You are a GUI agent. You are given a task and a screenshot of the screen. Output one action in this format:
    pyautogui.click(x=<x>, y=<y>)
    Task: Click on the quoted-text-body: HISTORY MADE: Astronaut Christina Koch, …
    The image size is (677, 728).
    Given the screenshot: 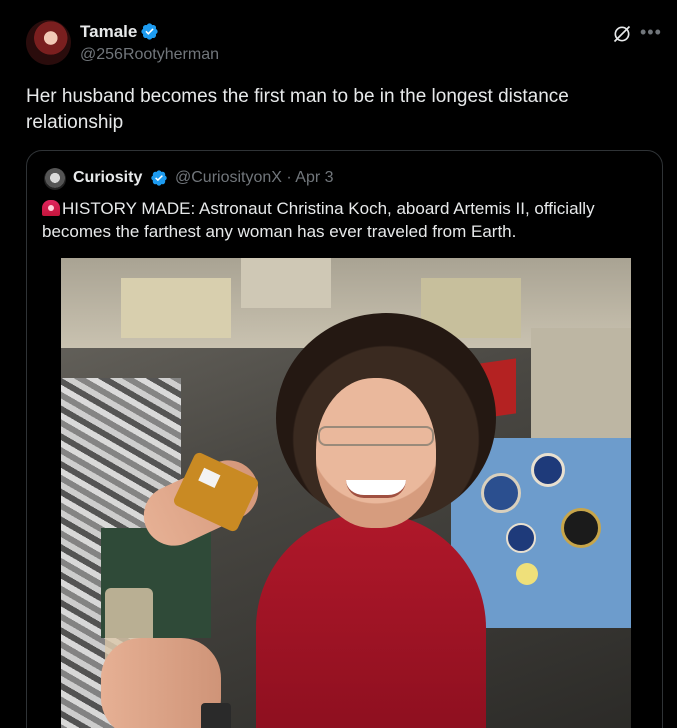 What is the action you would take?
    pyautogui.click(x=318, y=220)
    